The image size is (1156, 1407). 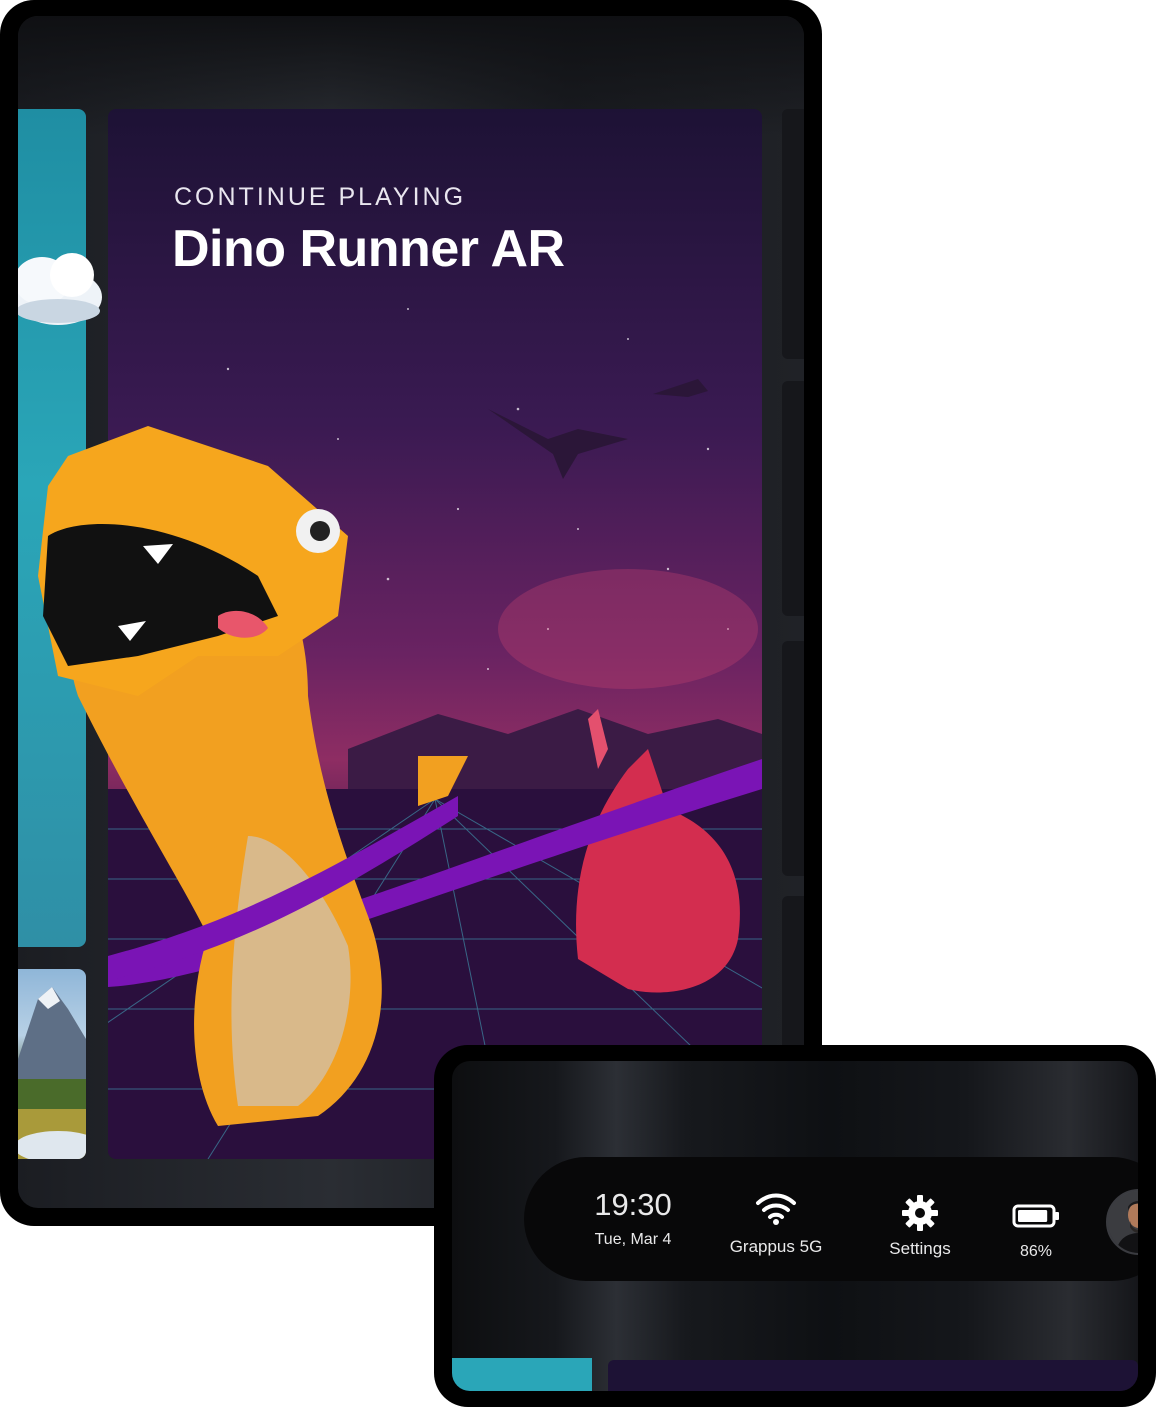 I want to click on wifi-network-label: Grappus 5G, so click(x=776, y=1246).